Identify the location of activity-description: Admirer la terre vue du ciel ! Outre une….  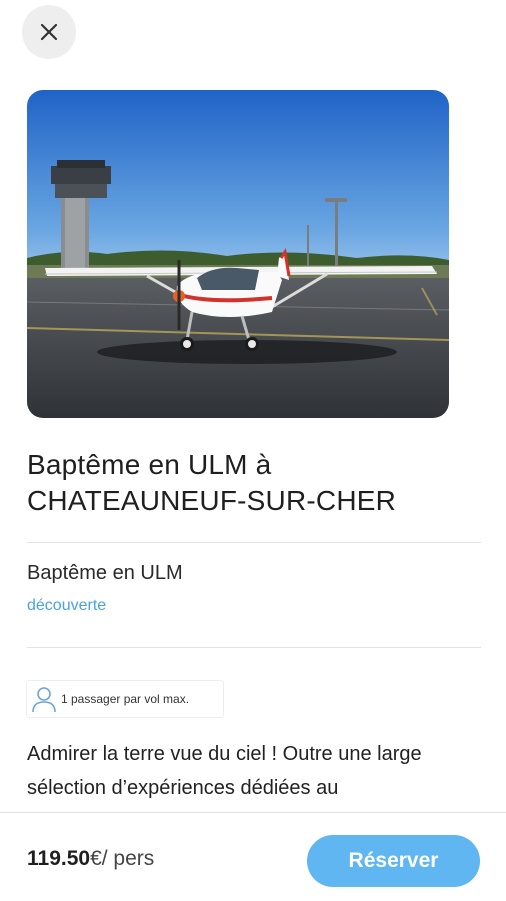
(224, 771).